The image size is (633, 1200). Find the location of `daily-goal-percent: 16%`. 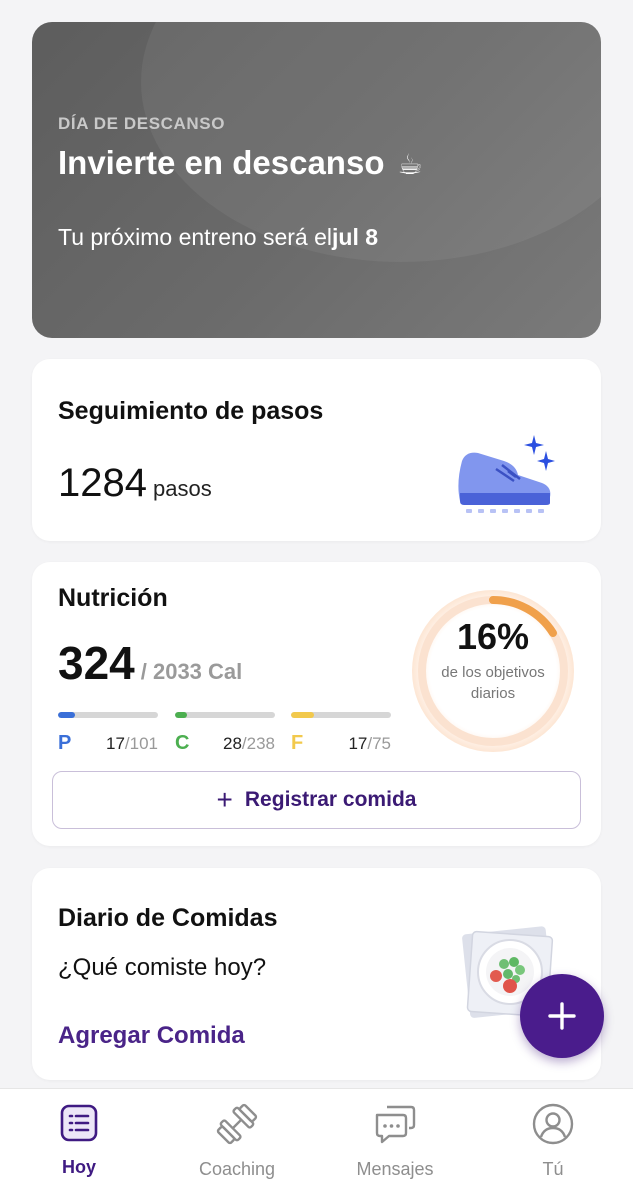

daily-goal-percent: 16% is located at coordinates (493, 636).